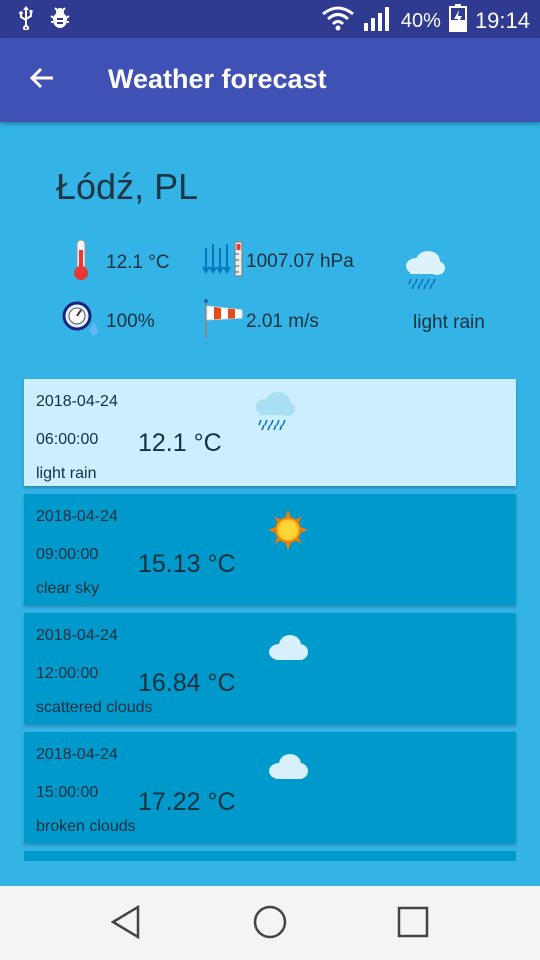 Image resolution: width=540 pixels, height=960 pixels. I want to click on home-circle-icon, so click(270, 924).